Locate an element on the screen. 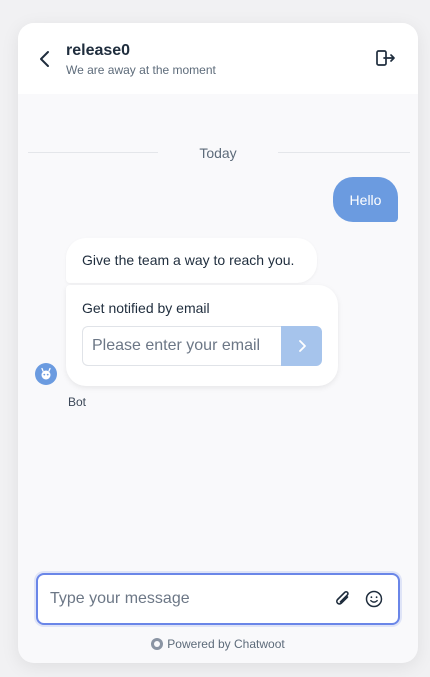 The height and width of the screenshot is (677, 430). email-input is located at coordinates (181, 346).